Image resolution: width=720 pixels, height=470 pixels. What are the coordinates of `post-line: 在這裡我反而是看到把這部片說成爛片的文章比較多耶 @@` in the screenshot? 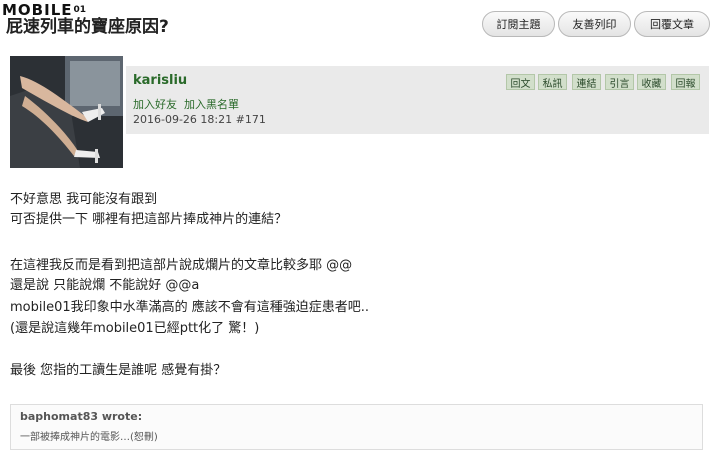 It's located at (181, 265).